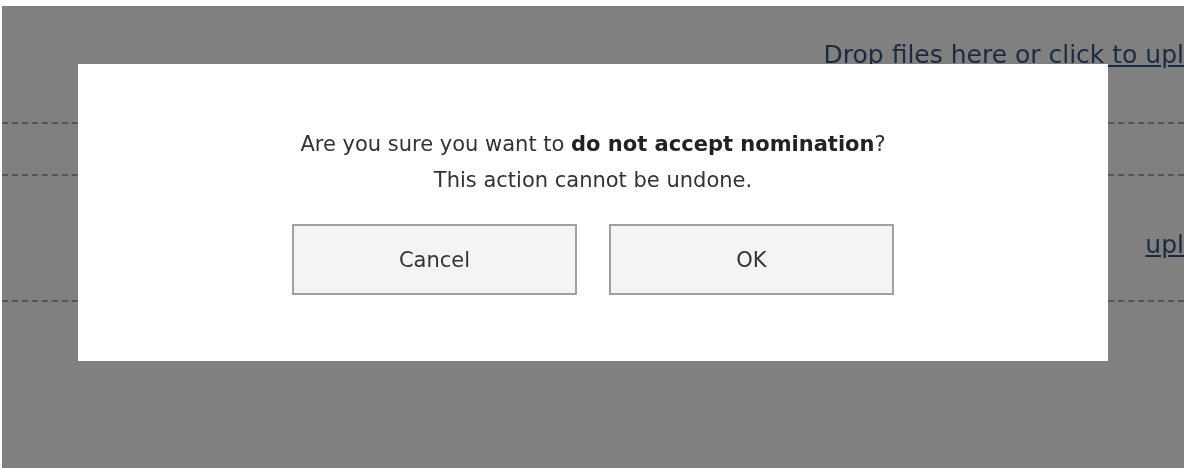 The width and height of the screenshot is (1184, 468). What do you see at coordinates (434, 259) in the screenshot?
I see `cancel-button: Cancel` at bounding box center [434, 259].